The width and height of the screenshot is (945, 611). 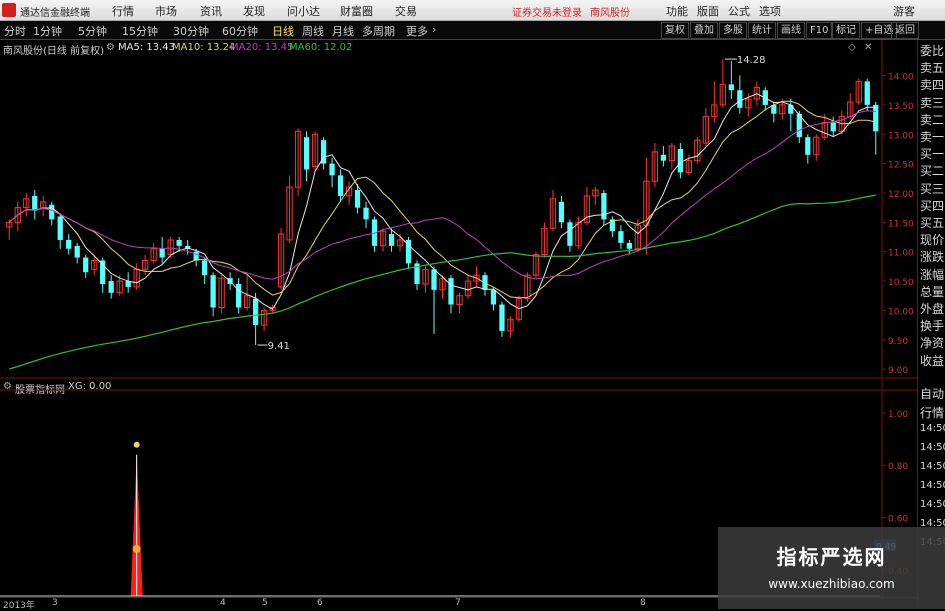 I want to click on watermark-title: 指标严选网, so click(x=831, y=557).